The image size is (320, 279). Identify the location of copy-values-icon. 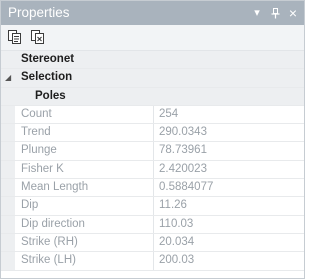
(39, 38).